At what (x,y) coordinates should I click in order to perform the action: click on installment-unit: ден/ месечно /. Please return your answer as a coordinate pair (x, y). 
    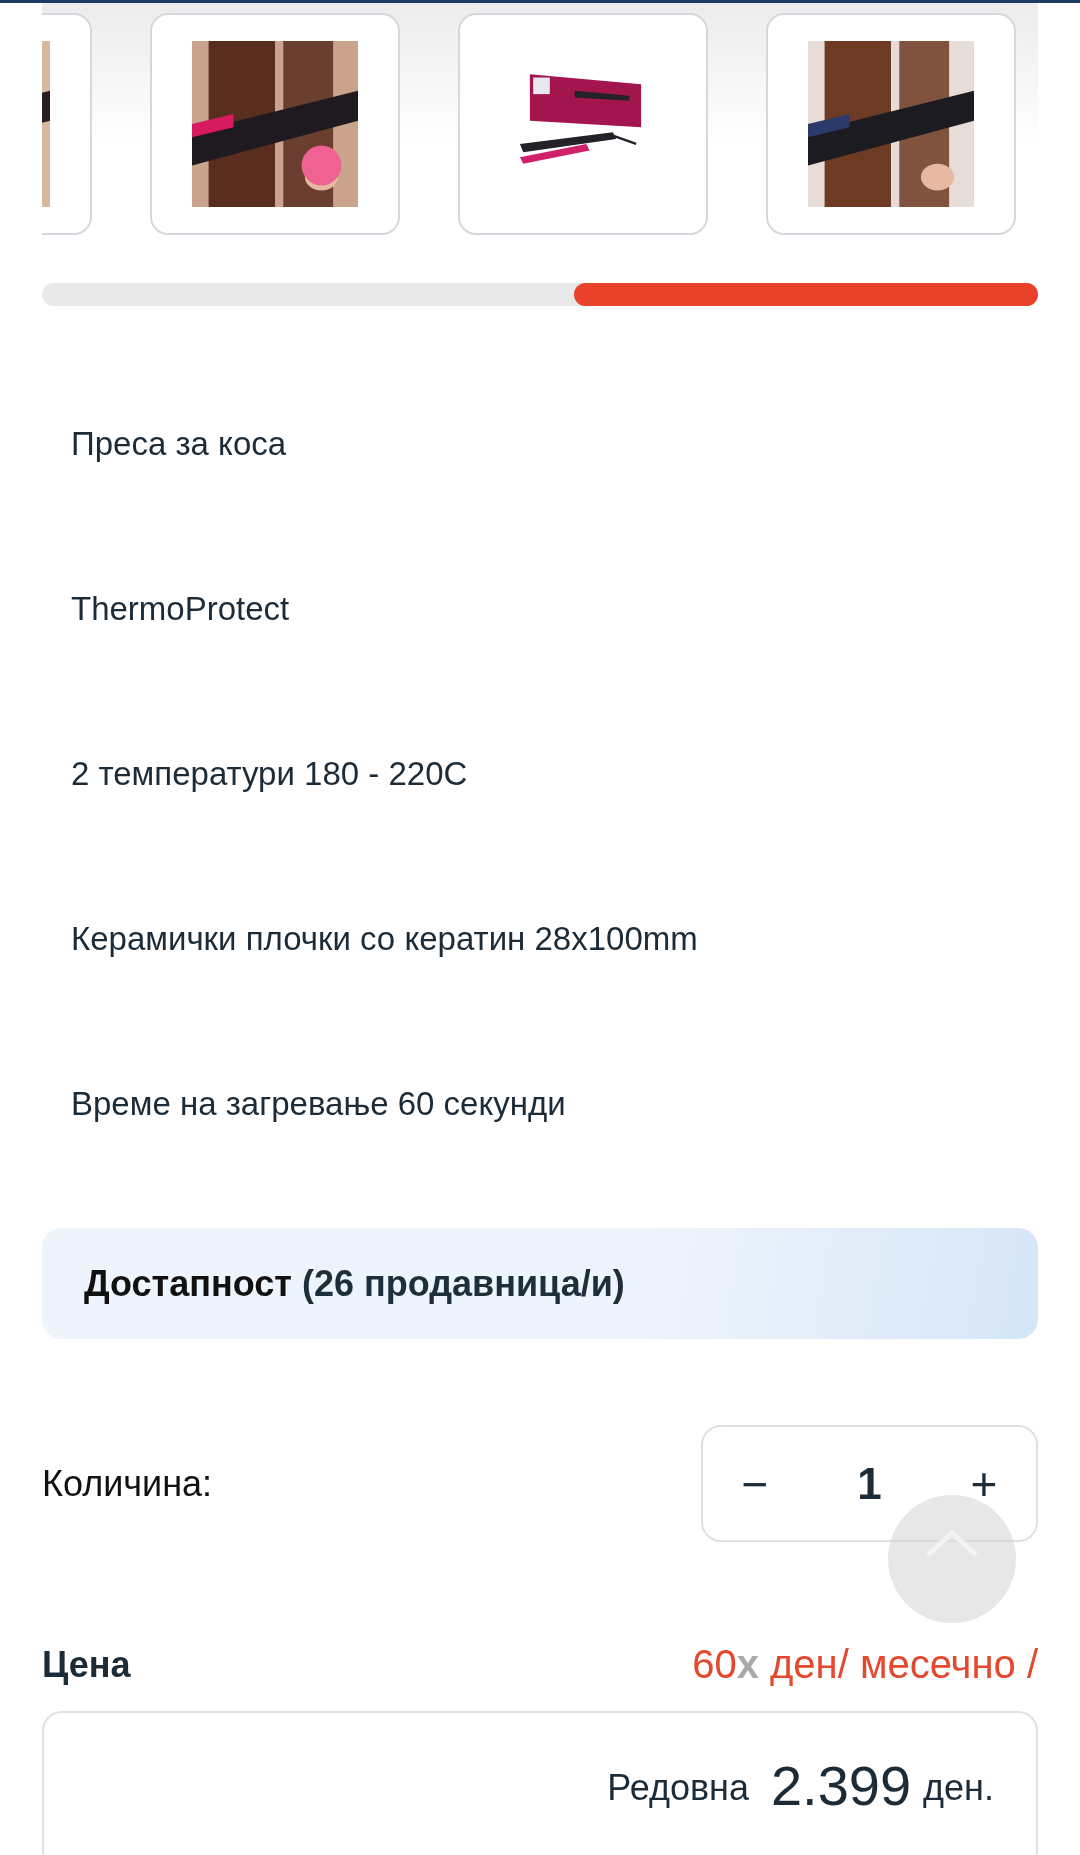
    Looking at the image, I should click on (904, 1664).